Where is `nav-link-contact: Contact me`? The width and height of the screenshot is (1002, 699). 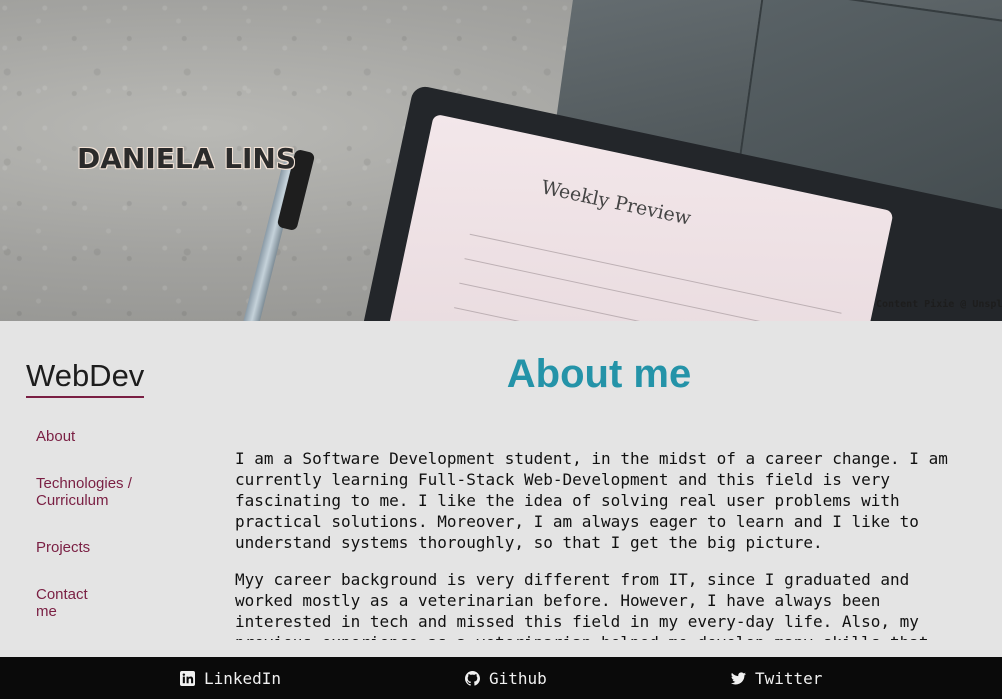 nav-link-contact: Contact me is located at coordinates (66, 603).